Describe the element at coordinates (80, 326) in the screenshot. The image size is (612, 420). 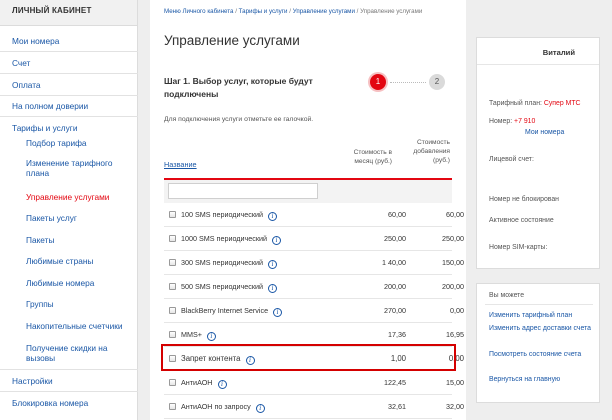
I see `sidebar-item-counters: Накопительные счетчики` at that location.